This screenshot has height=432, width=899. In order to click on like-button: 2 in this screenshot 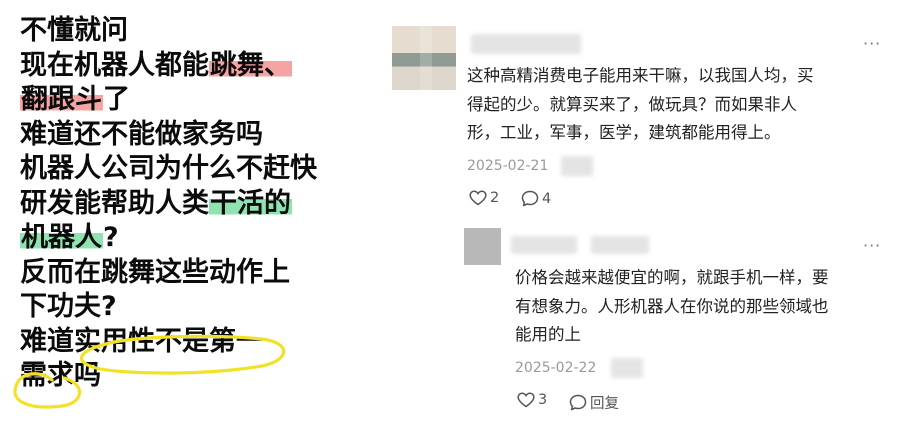, I will do `click(484, 198)`.